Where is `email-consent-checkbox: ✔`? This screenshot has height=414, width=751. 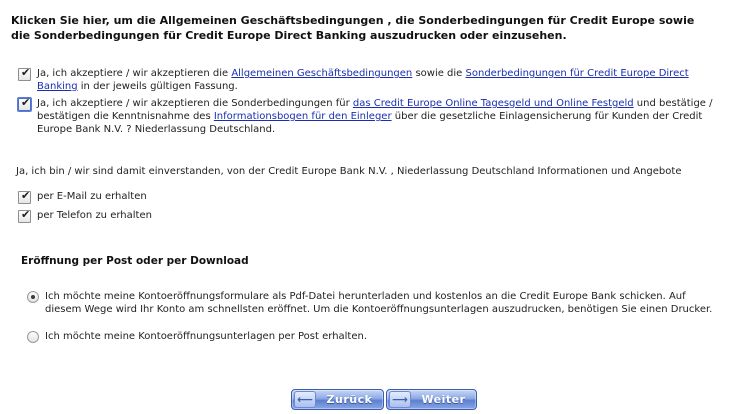
email-consent-checkbox: ✔ is located at coordinates (24, 196).